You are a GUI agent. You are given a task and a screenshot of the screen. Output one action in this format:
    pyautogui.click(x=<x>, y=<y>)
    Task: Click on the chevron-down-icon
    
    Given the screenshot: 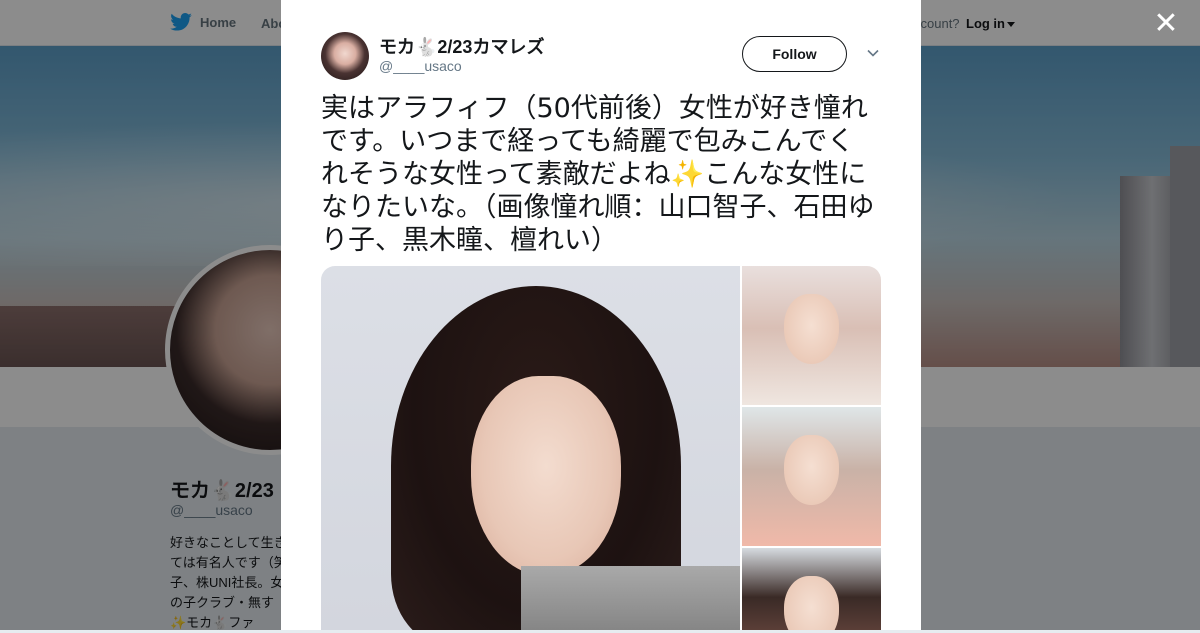 What is the action you would take?
    pyautogui.click(x=873, y=53)
    